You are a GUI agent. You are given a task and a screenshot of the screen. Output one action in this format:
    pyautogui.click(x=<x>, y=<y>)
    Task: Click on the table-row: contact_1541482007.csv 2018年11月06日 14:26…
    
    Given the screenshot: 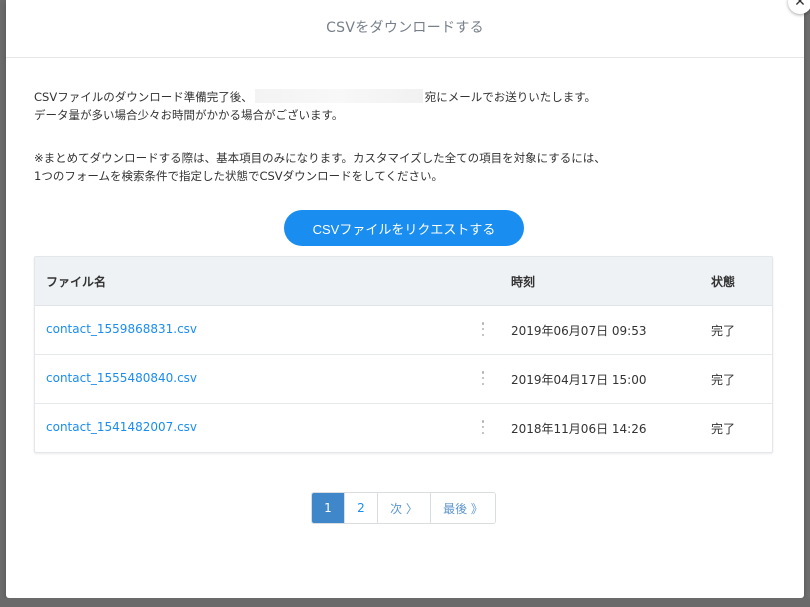 What is the action you would take?
    pyautogui.click(x=403, y=428)
    